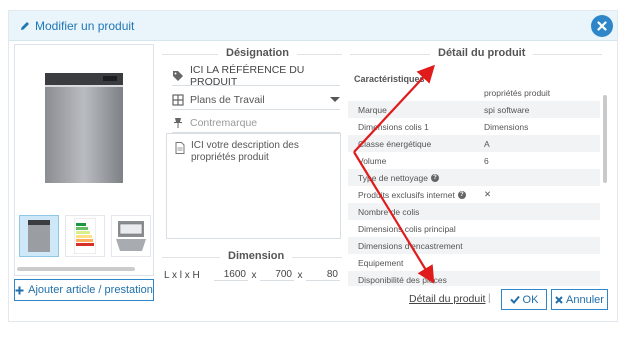 The width and height of the screenshot is (630, 339). What do you see at coordinates (395, 143) in the screenshot?
I see `property-name-text: Classe énergétique` at bounding box center [395, 143].